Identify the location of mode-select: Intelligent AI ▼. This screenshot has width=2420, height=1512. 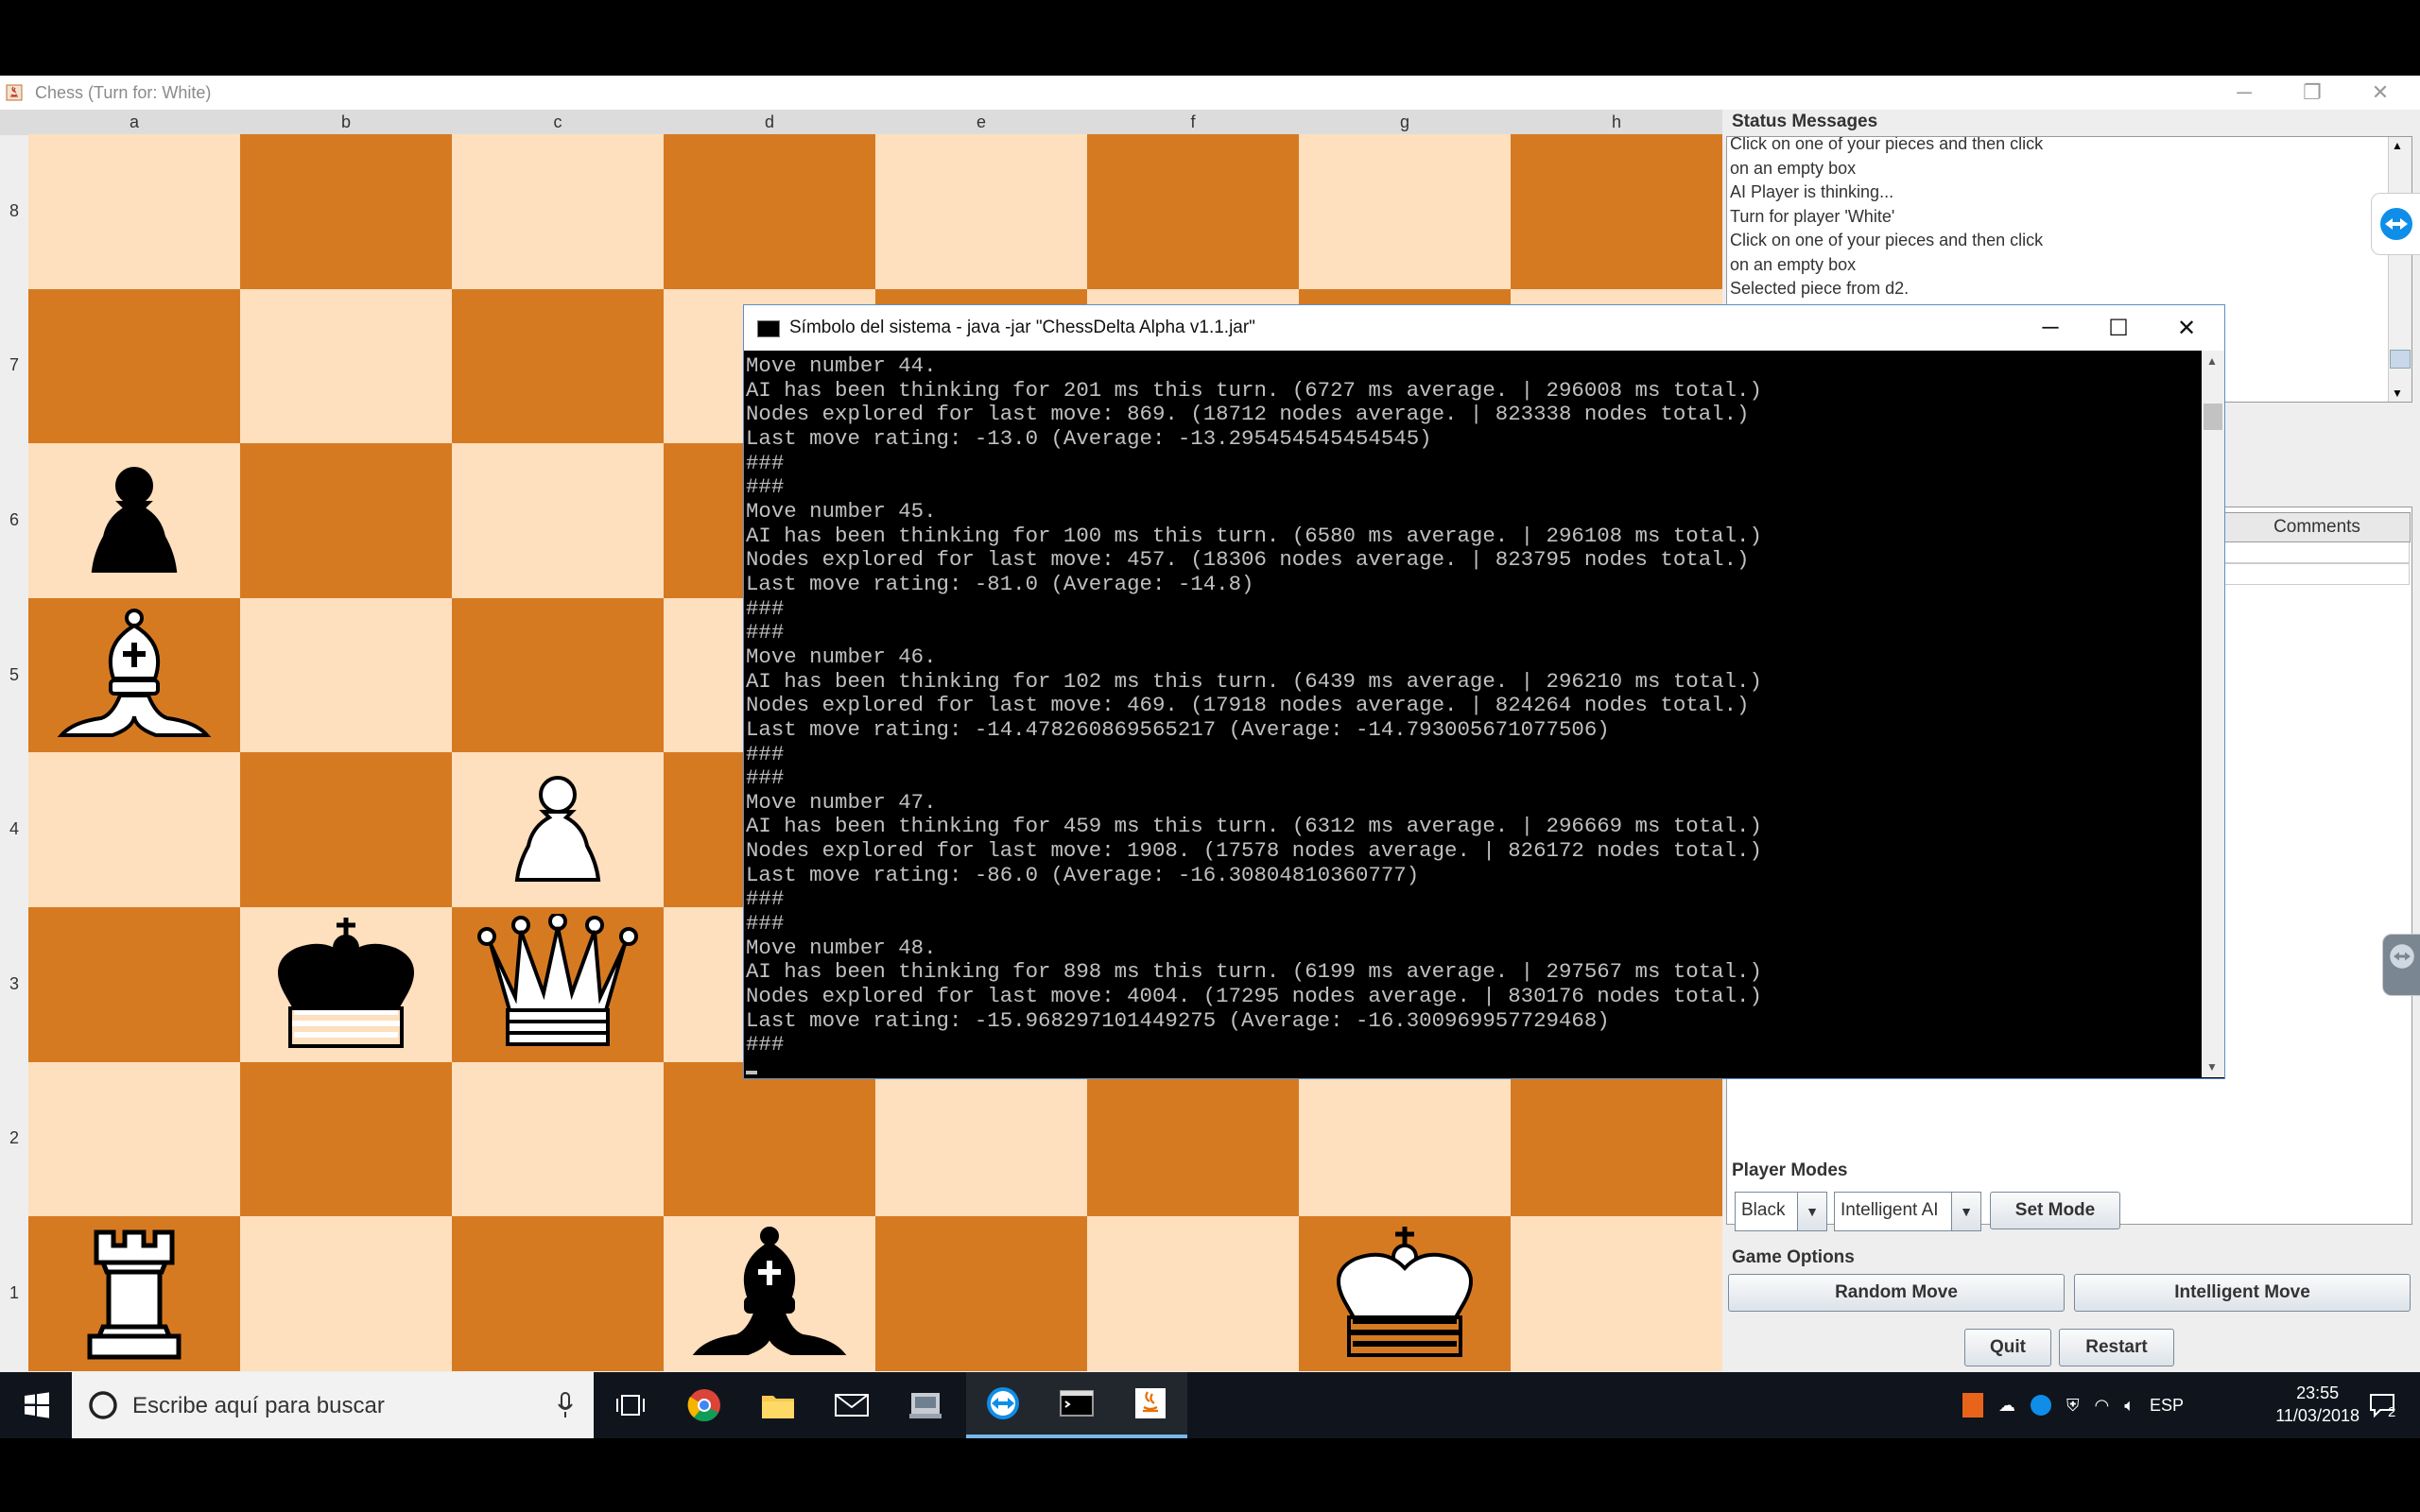
(1907, 1211).